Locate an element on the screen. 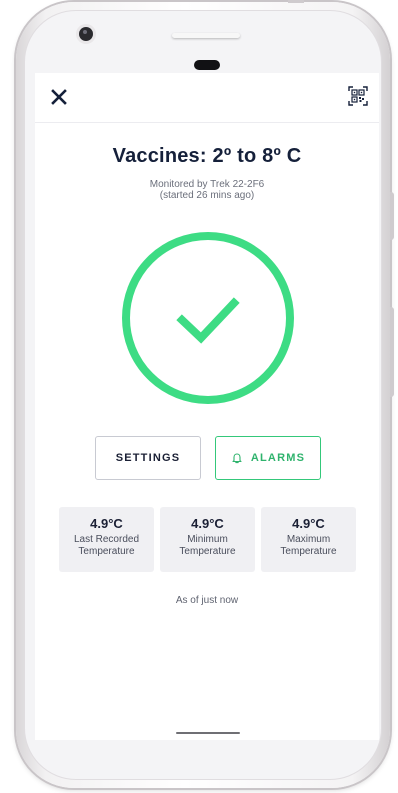  top-edge-detail is located at coordinates (296, 1).